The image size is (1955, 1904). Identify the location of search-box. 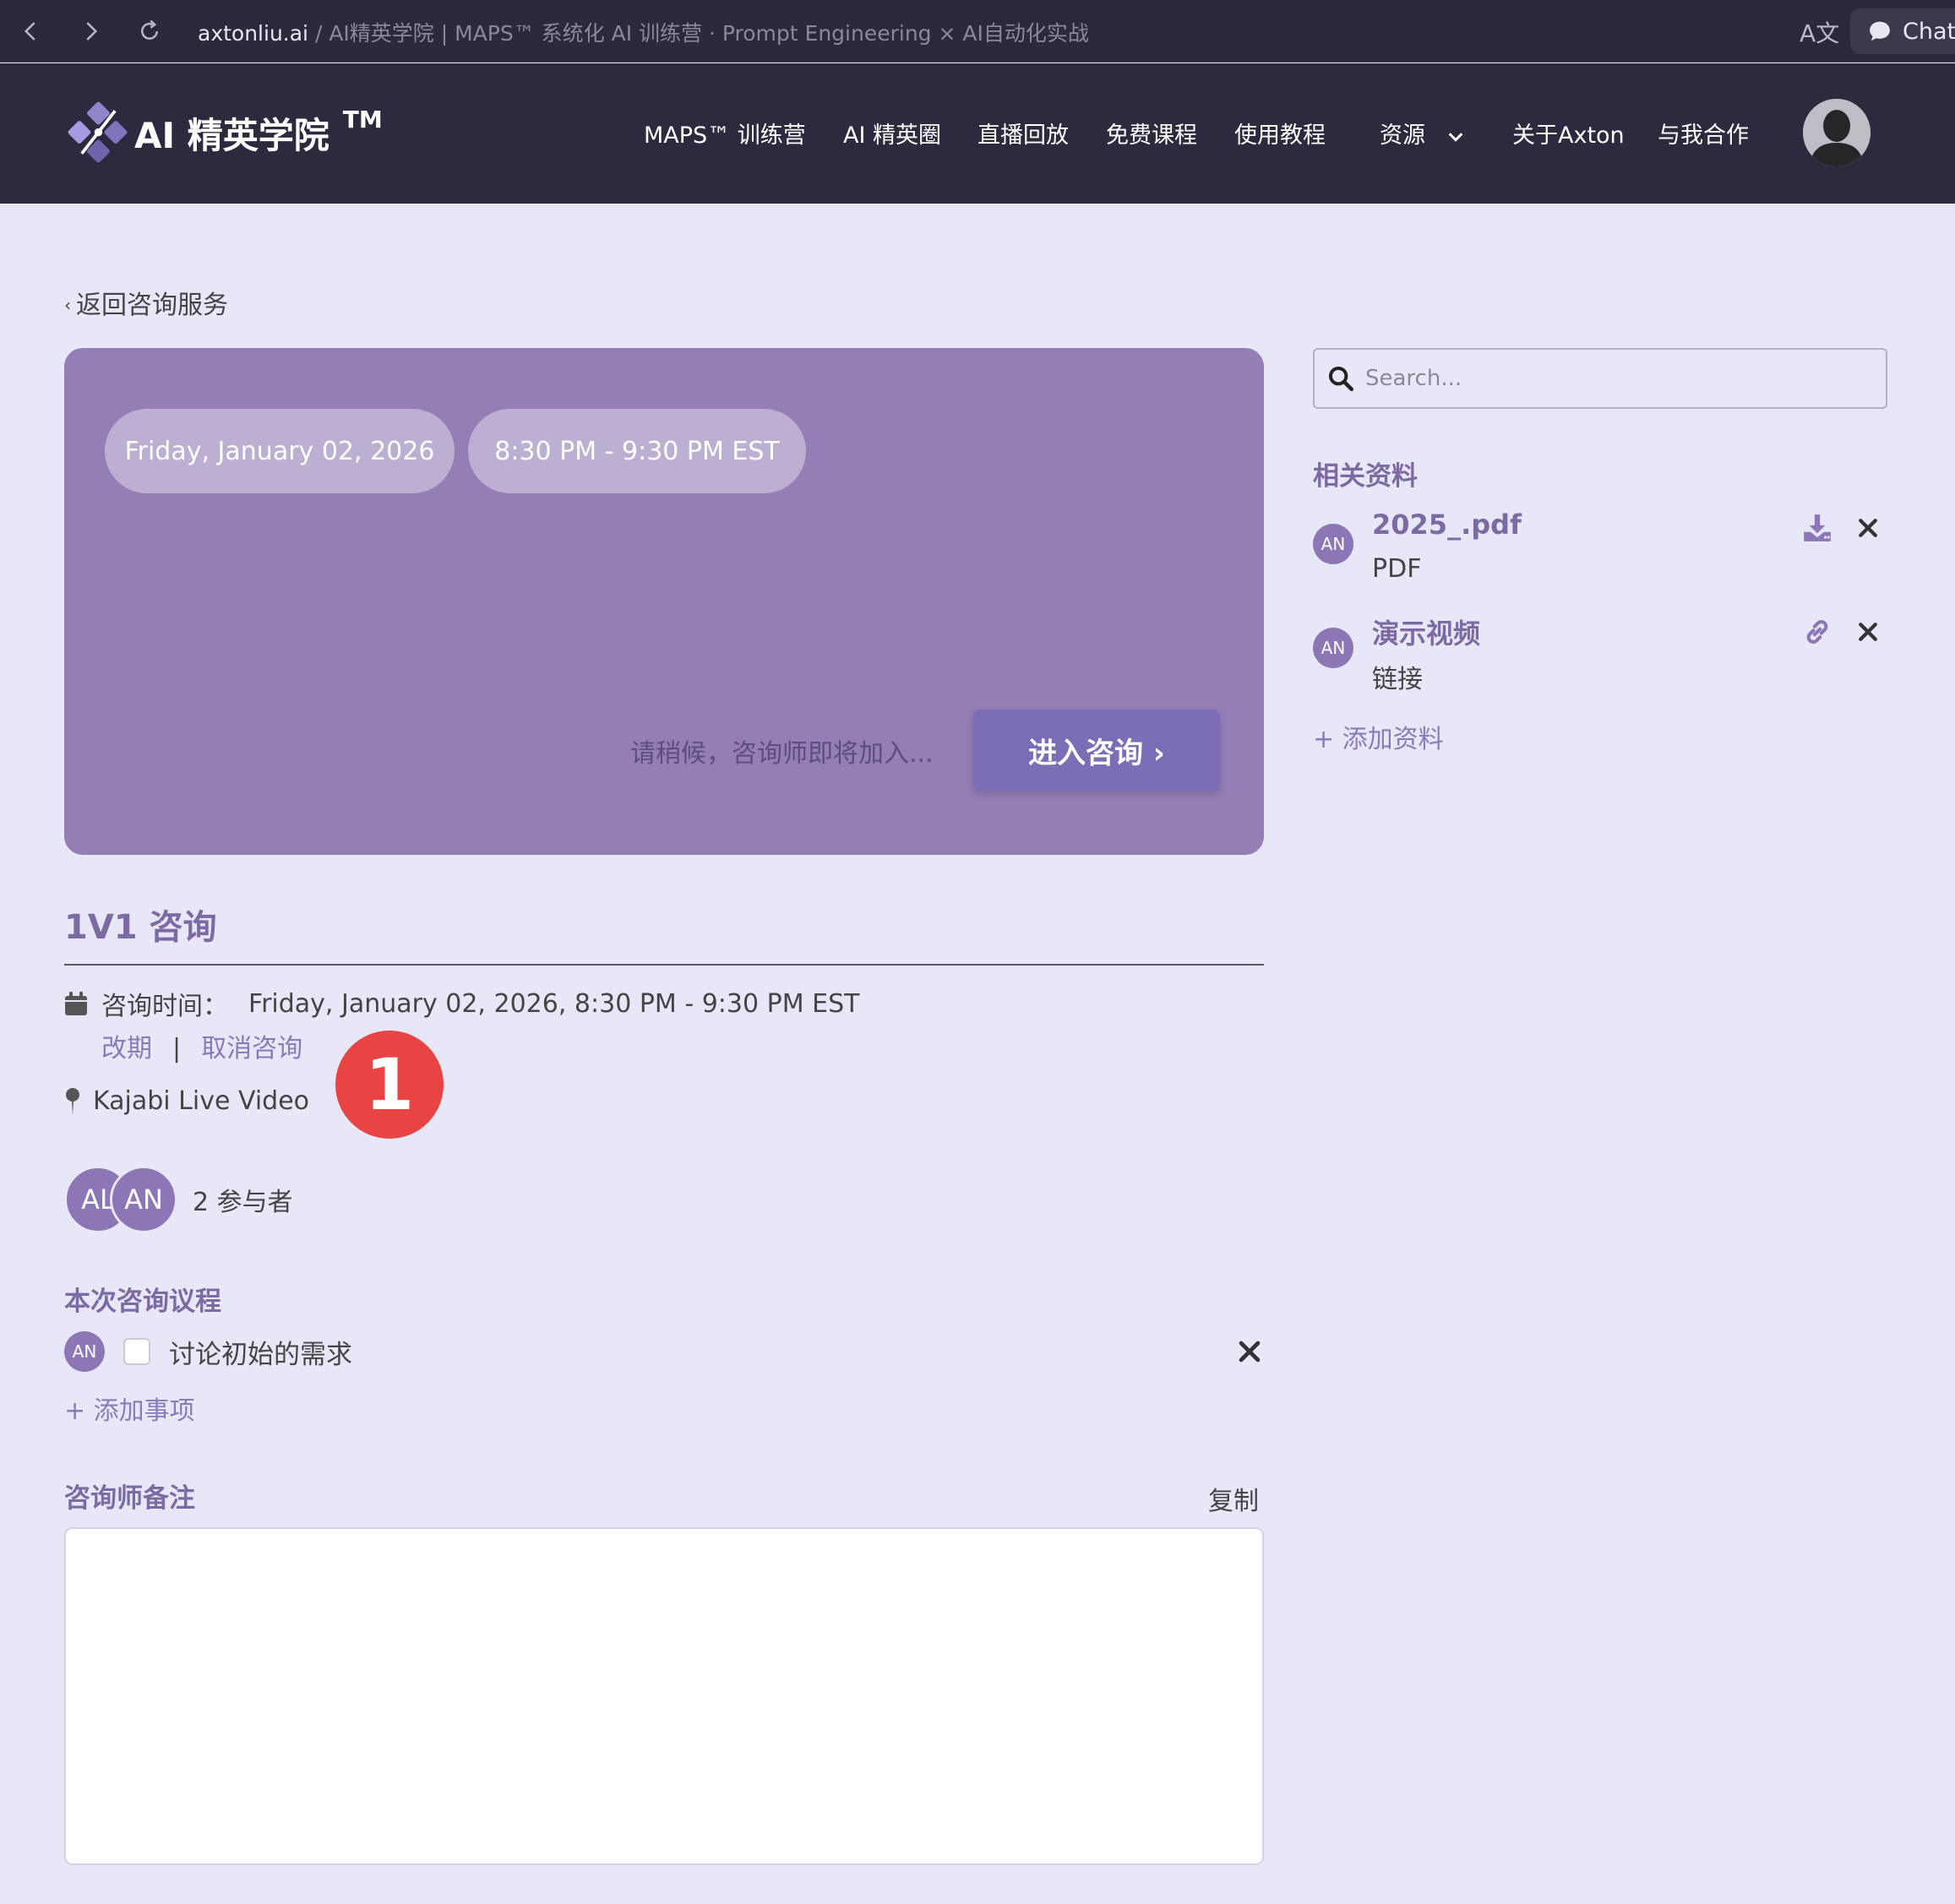
(1600, 378).